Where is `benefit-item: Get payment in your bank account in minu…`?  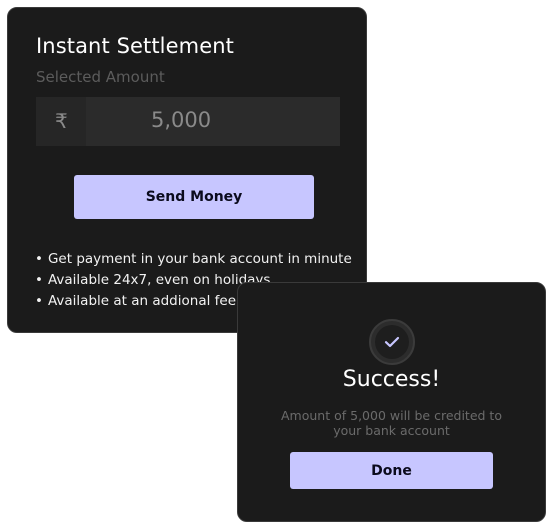 benefit-item: Get payment in your bank account in minu… is located at coordinates (193, 259).